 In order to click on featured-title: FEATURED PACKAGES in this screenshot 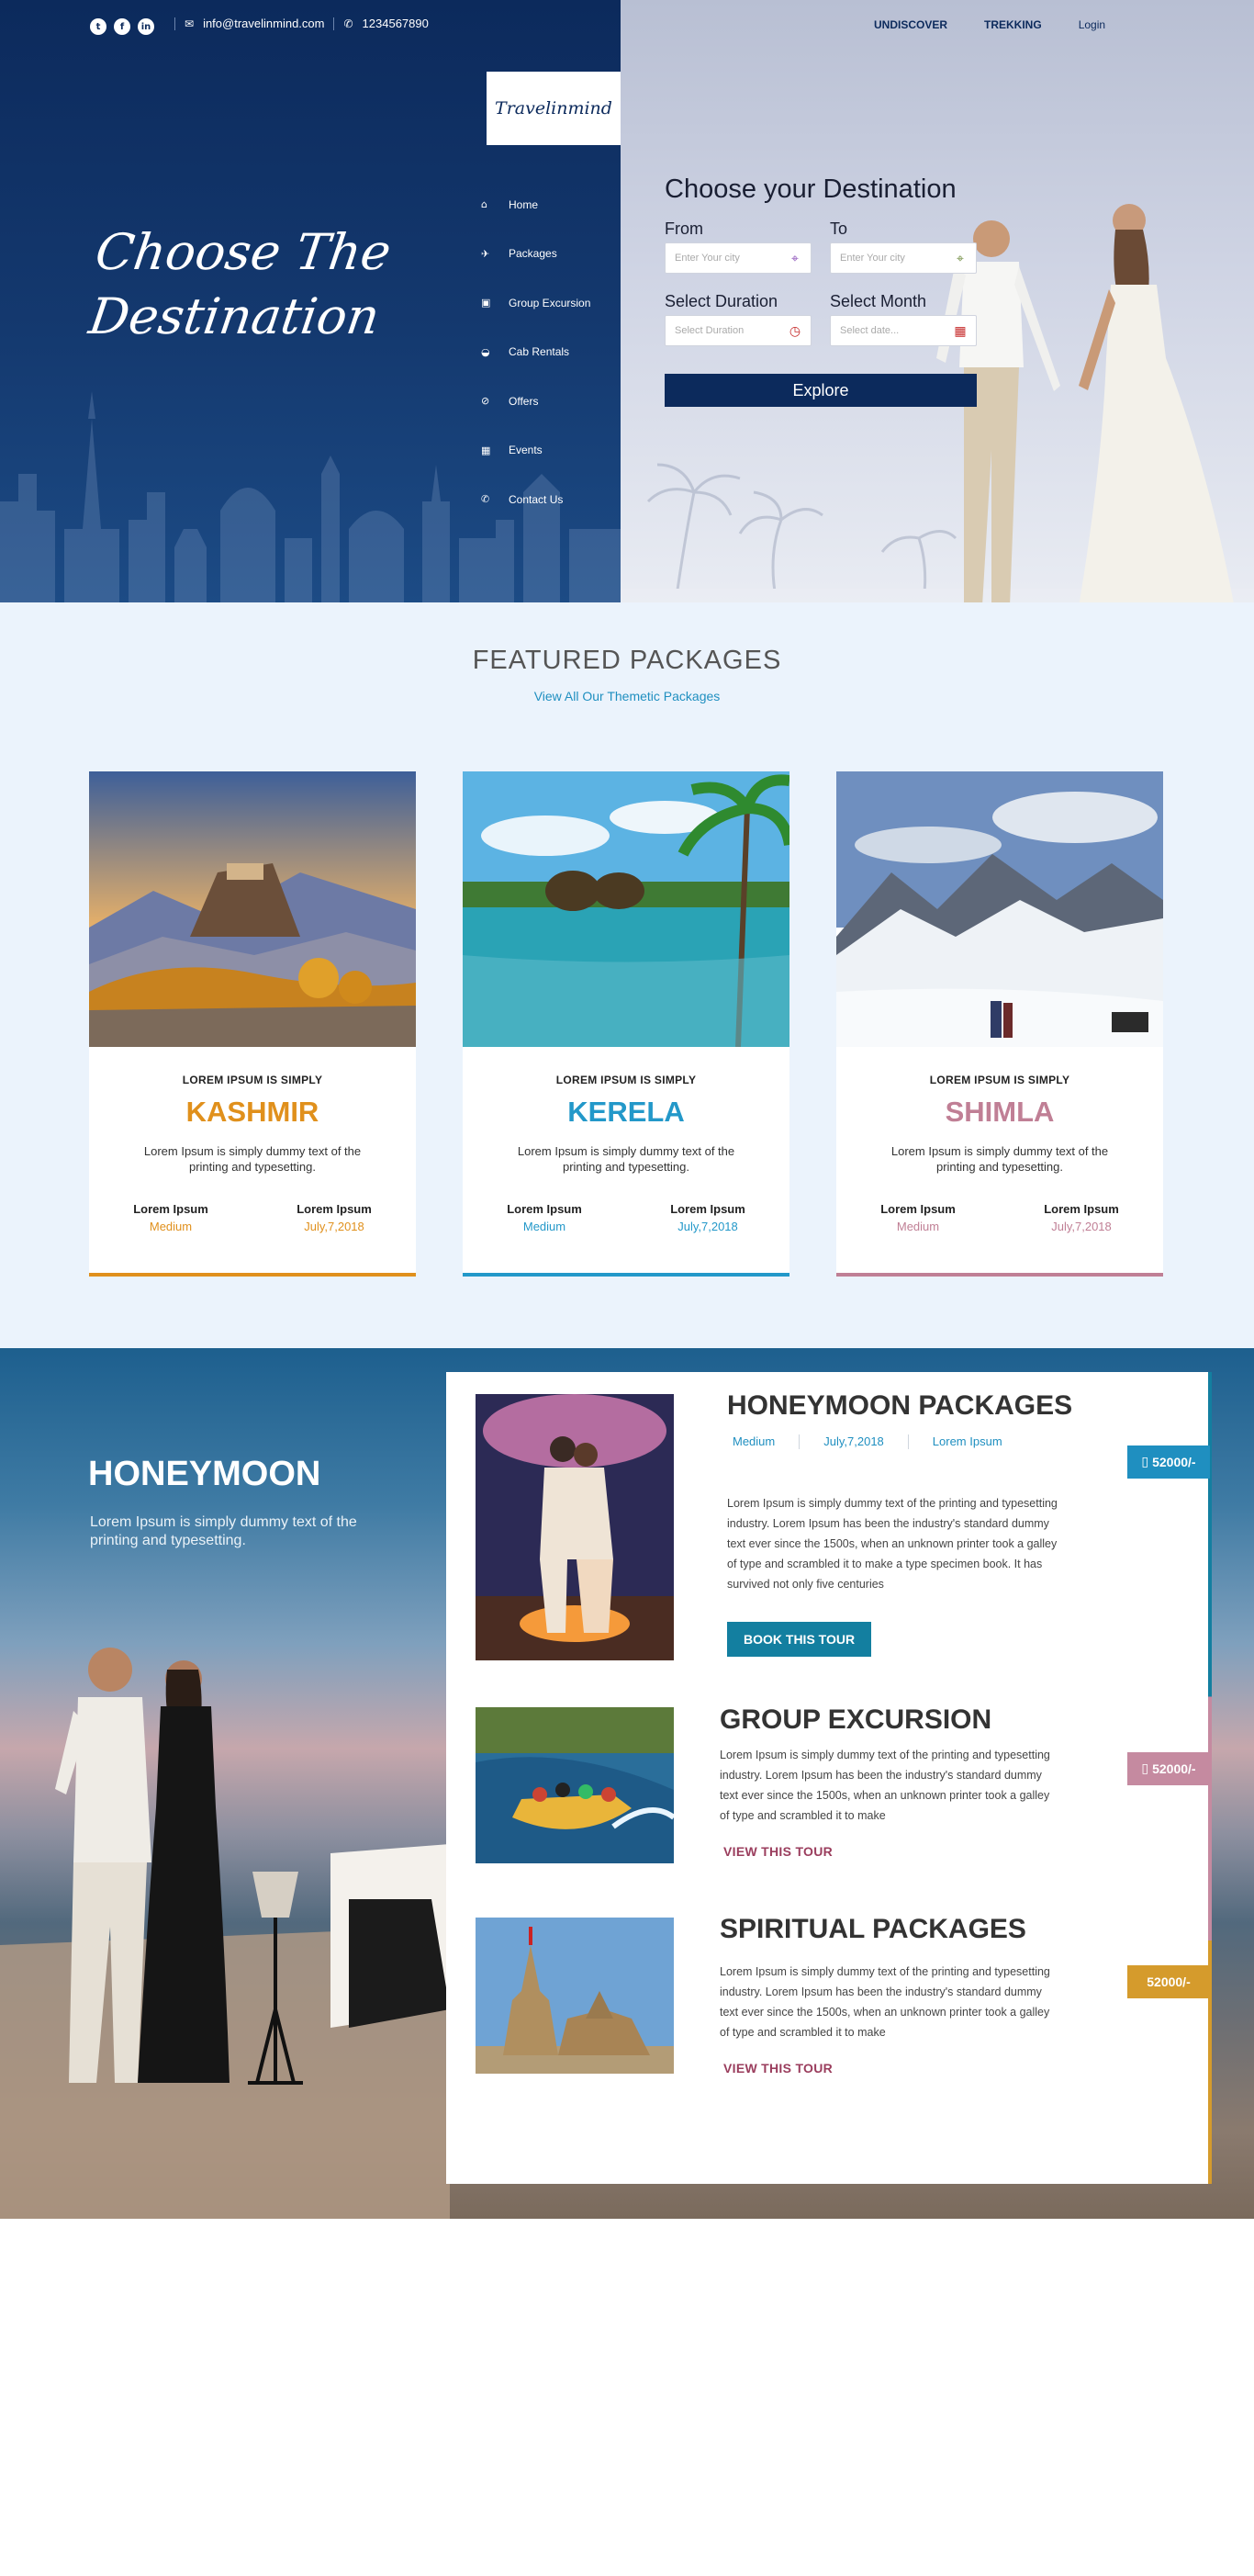, I will do `click(627, 660)`.